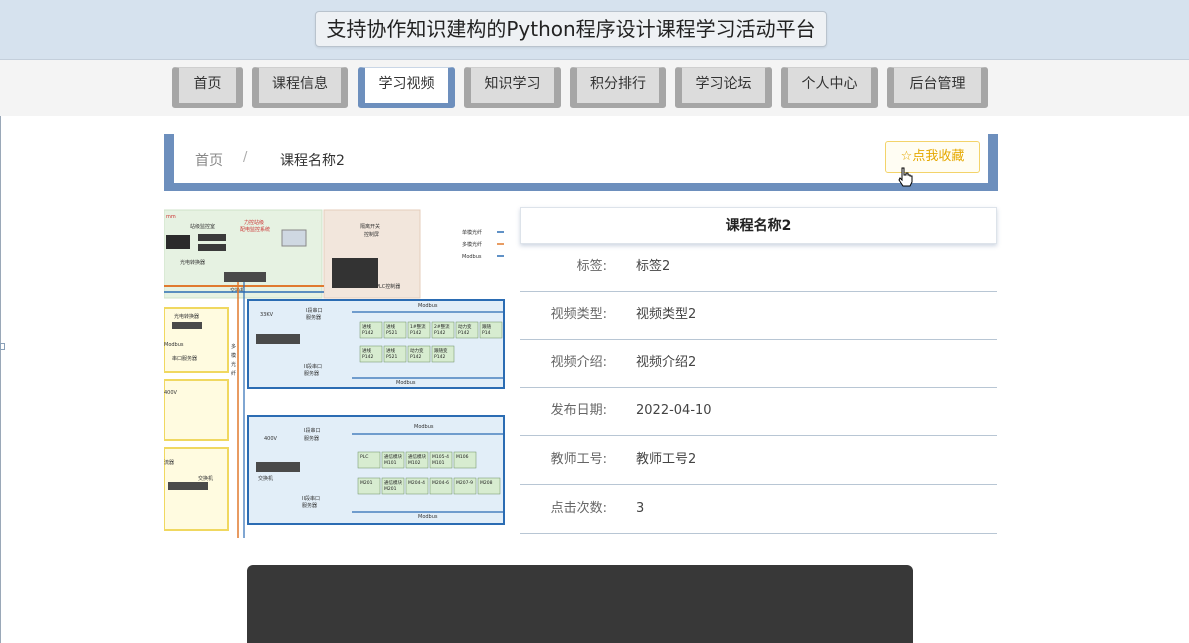 This screenshot has height=643, width=1189. I want to click on diagram-label-monitoring: 配电监控系统, so click(255, 229).